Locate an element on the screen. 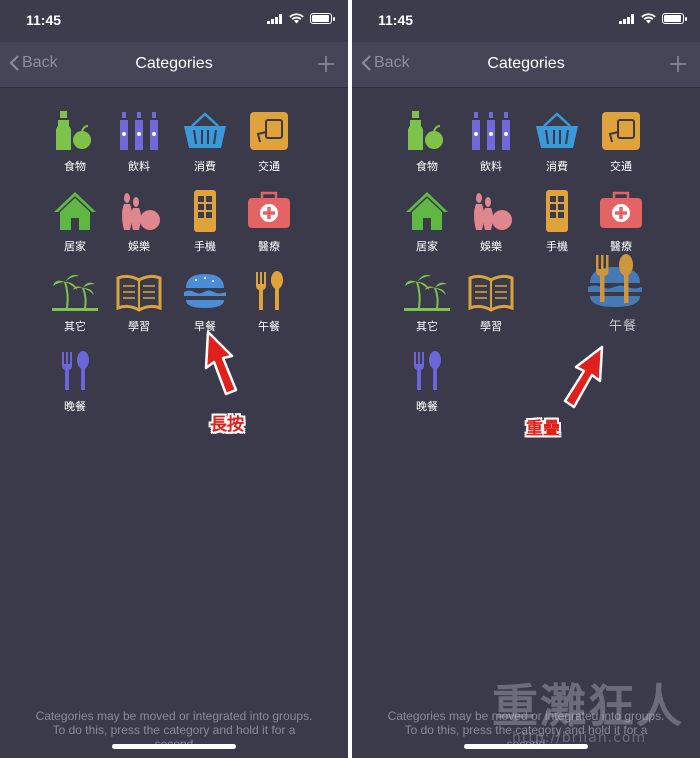 The width and height of the screenshot is (700, 758). dragged-label: 午餐 is located at coordinates (622, 326).